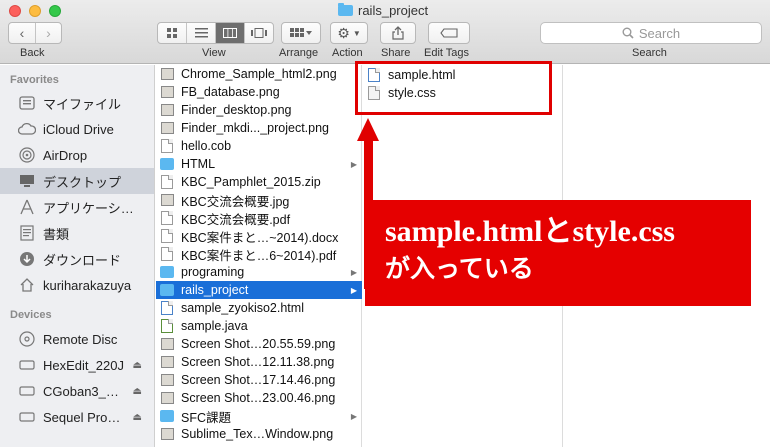  I want to click on disc-icon, so click(27, 339).